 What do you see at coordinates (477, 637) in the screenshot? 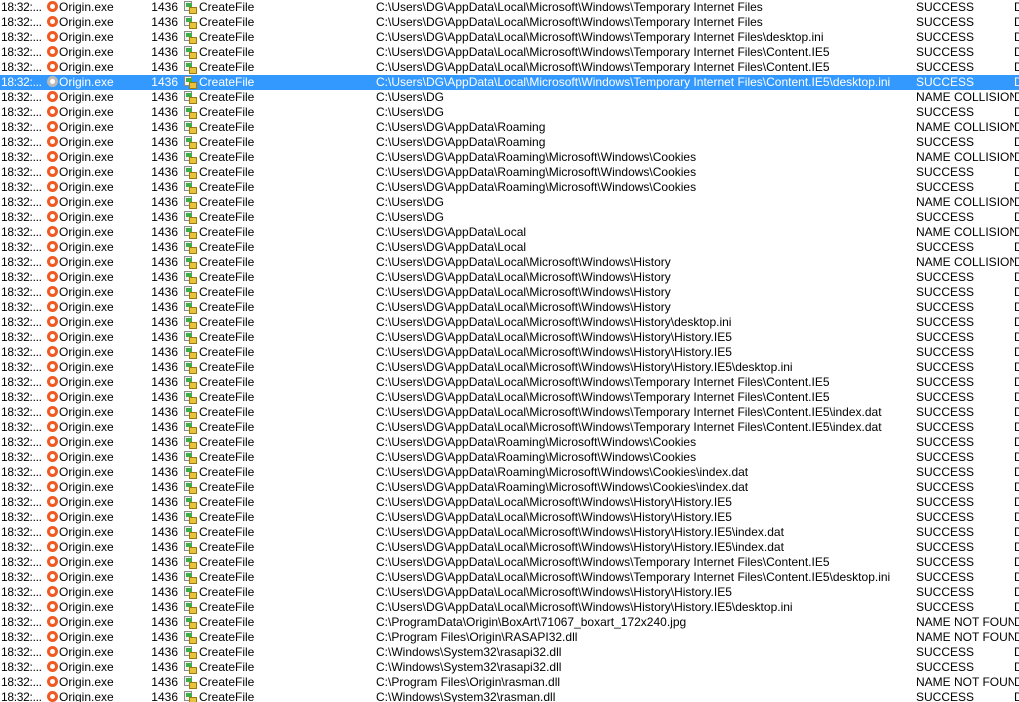
I see `path-cell: C:\Program Files\Origin\RASAPI32.dll` at bounding box center [477, 637].